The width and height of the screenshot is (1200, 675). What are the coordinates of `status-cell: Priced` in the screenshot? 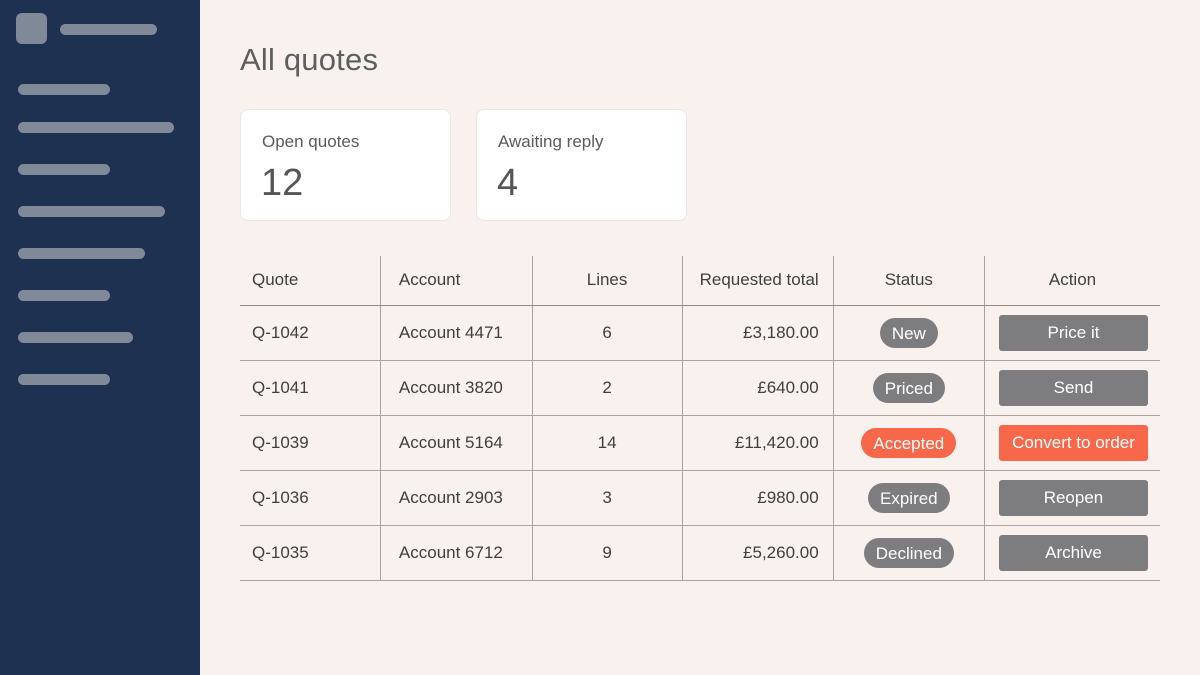 It's located at (908, 388).